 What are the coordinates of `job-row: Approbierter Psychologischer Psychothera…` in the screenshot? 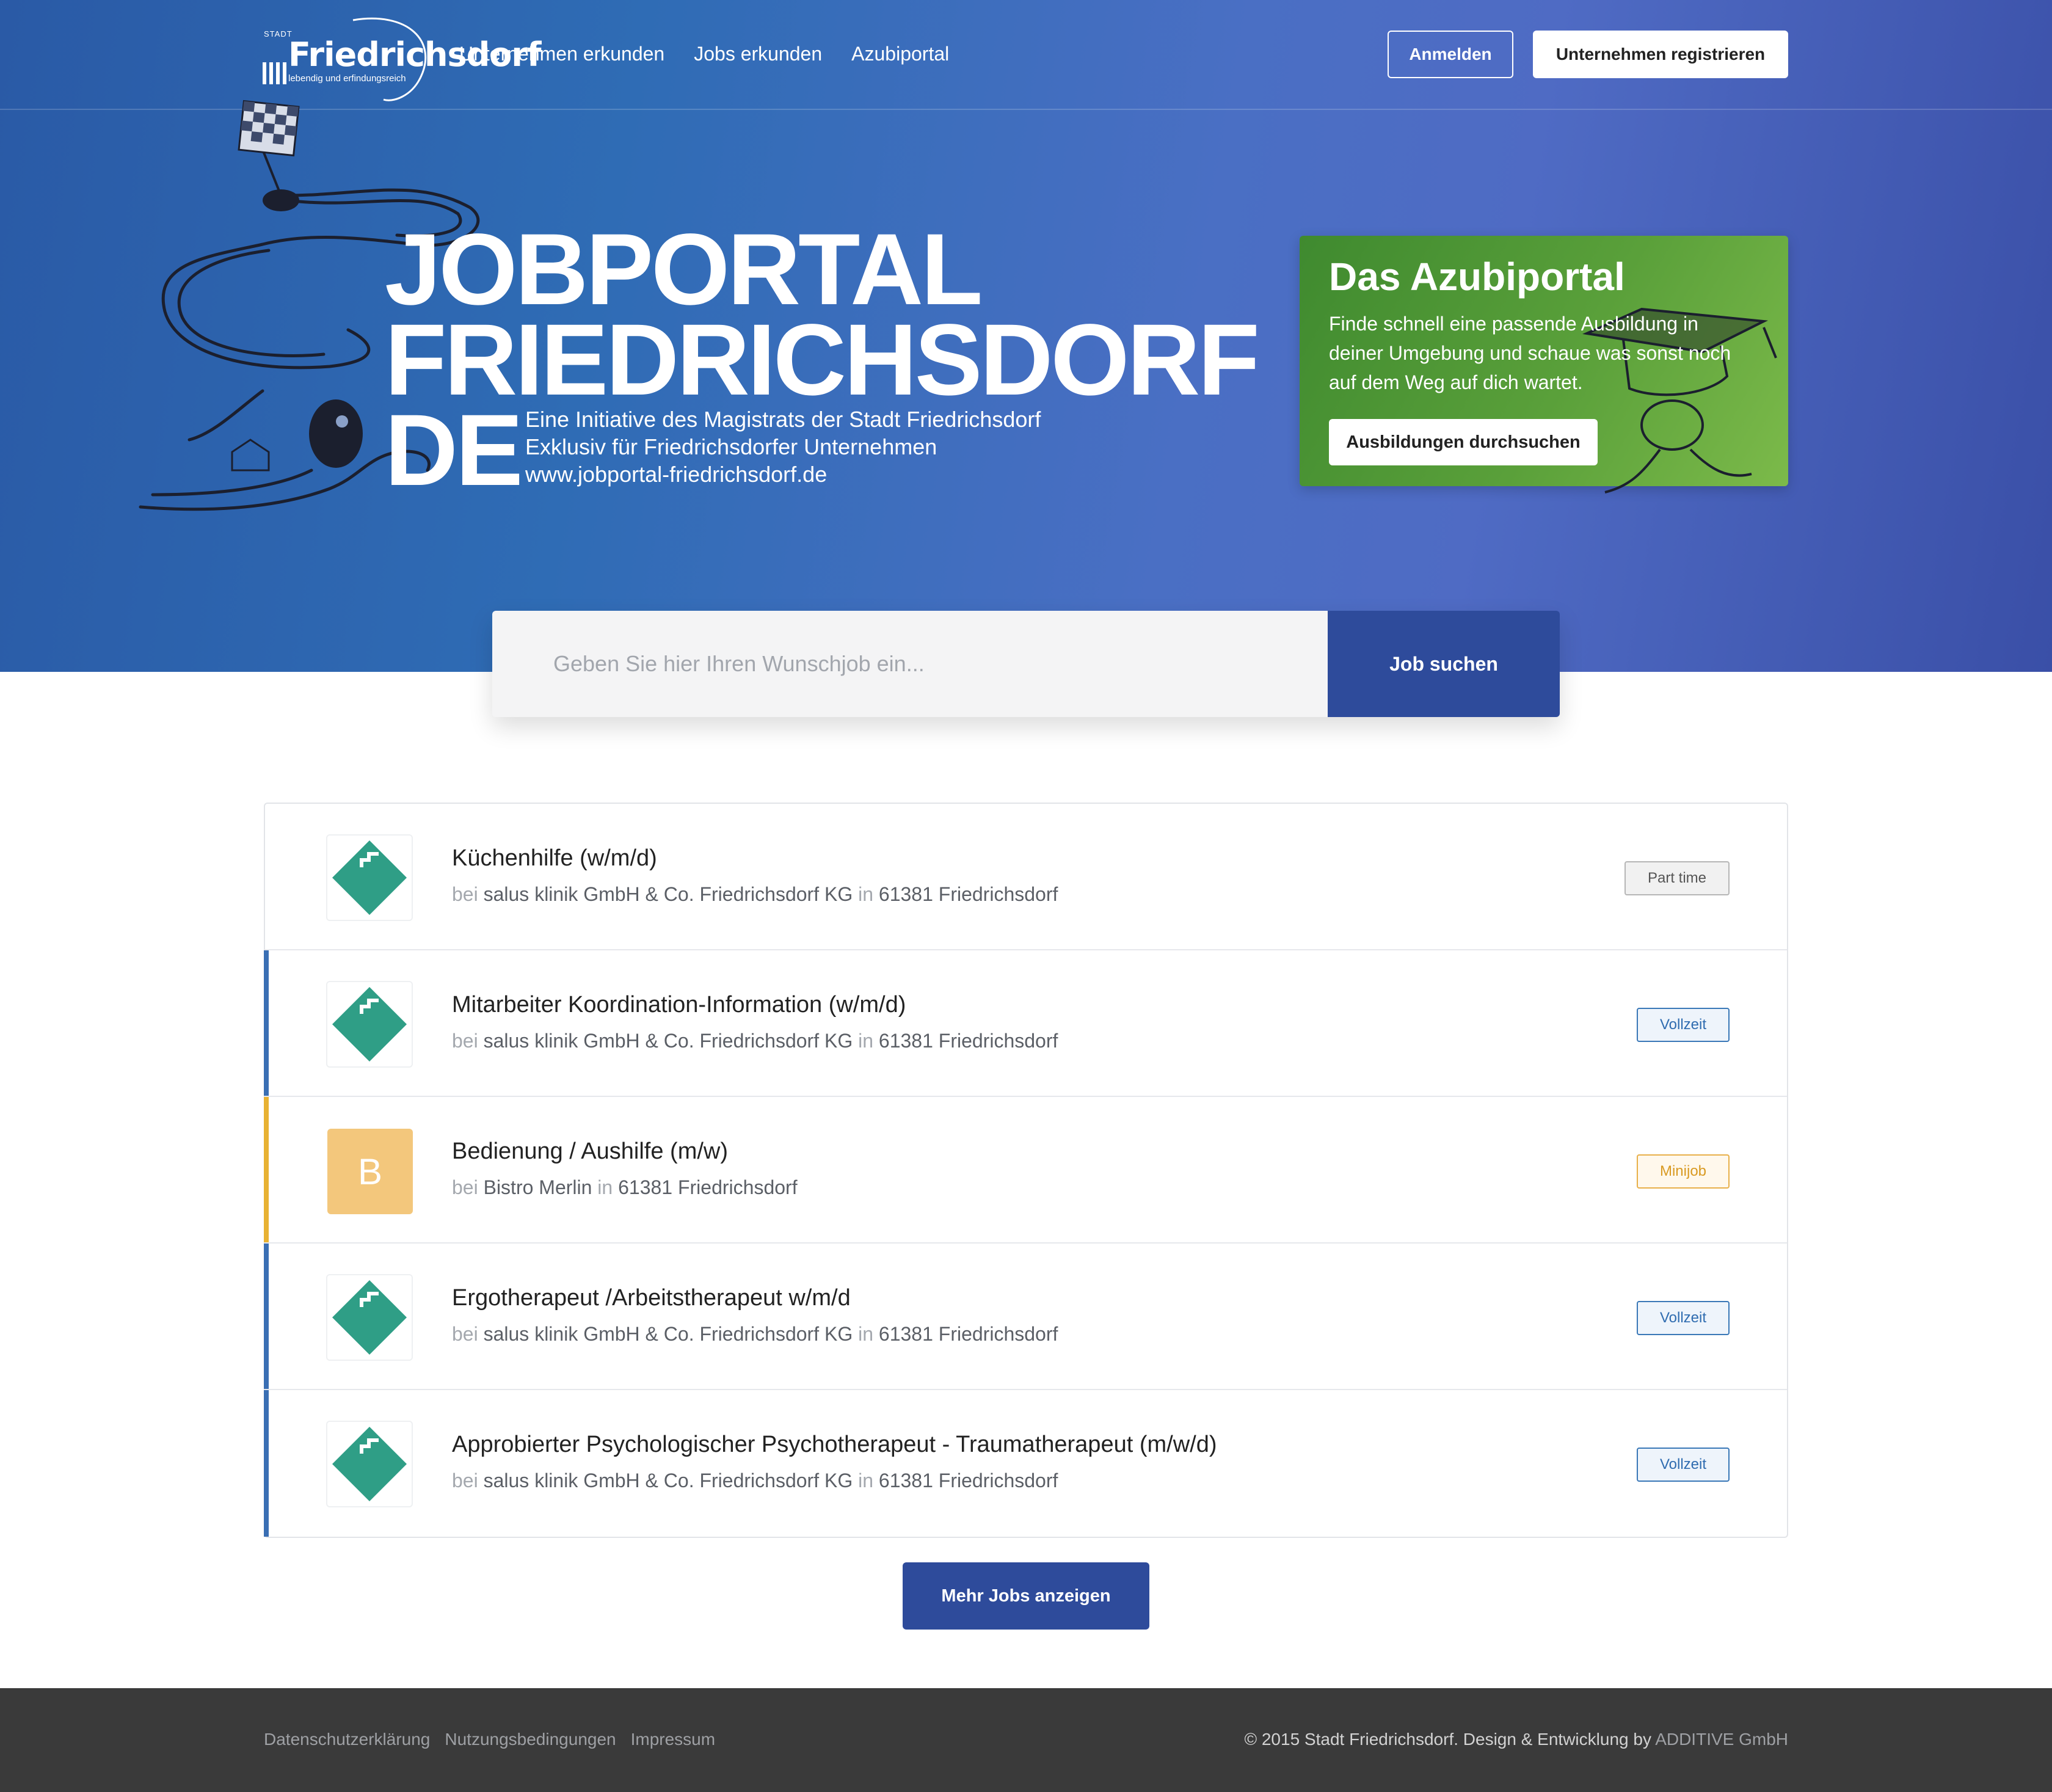 It's located at (1025, 1464).